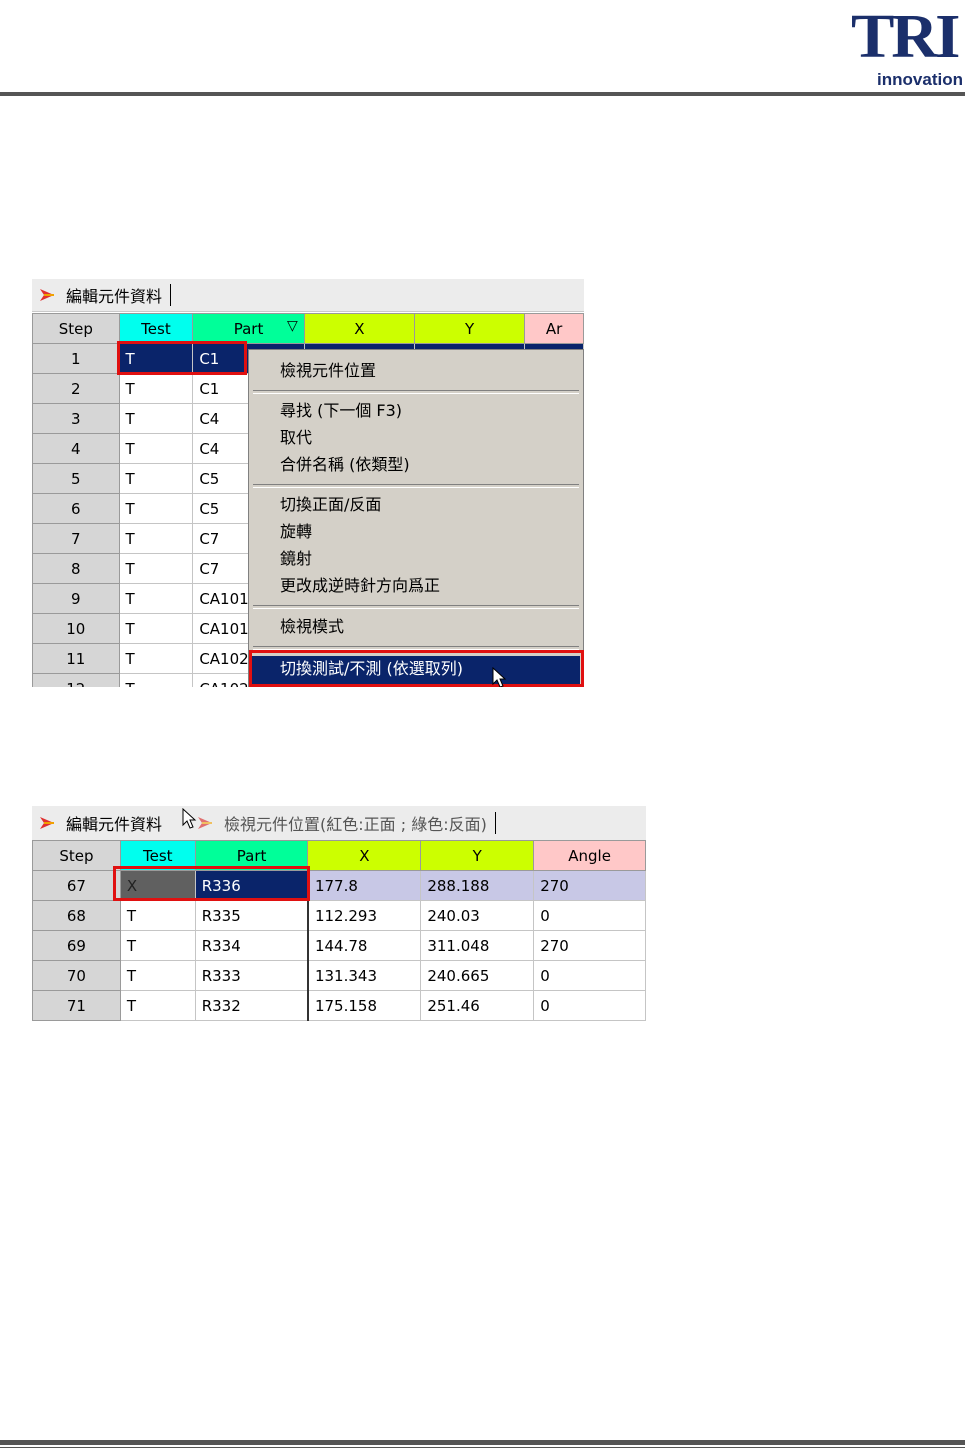 This screenshot has height=1452, width=965. I want to click on part-cell: R333, so click(251, 975).